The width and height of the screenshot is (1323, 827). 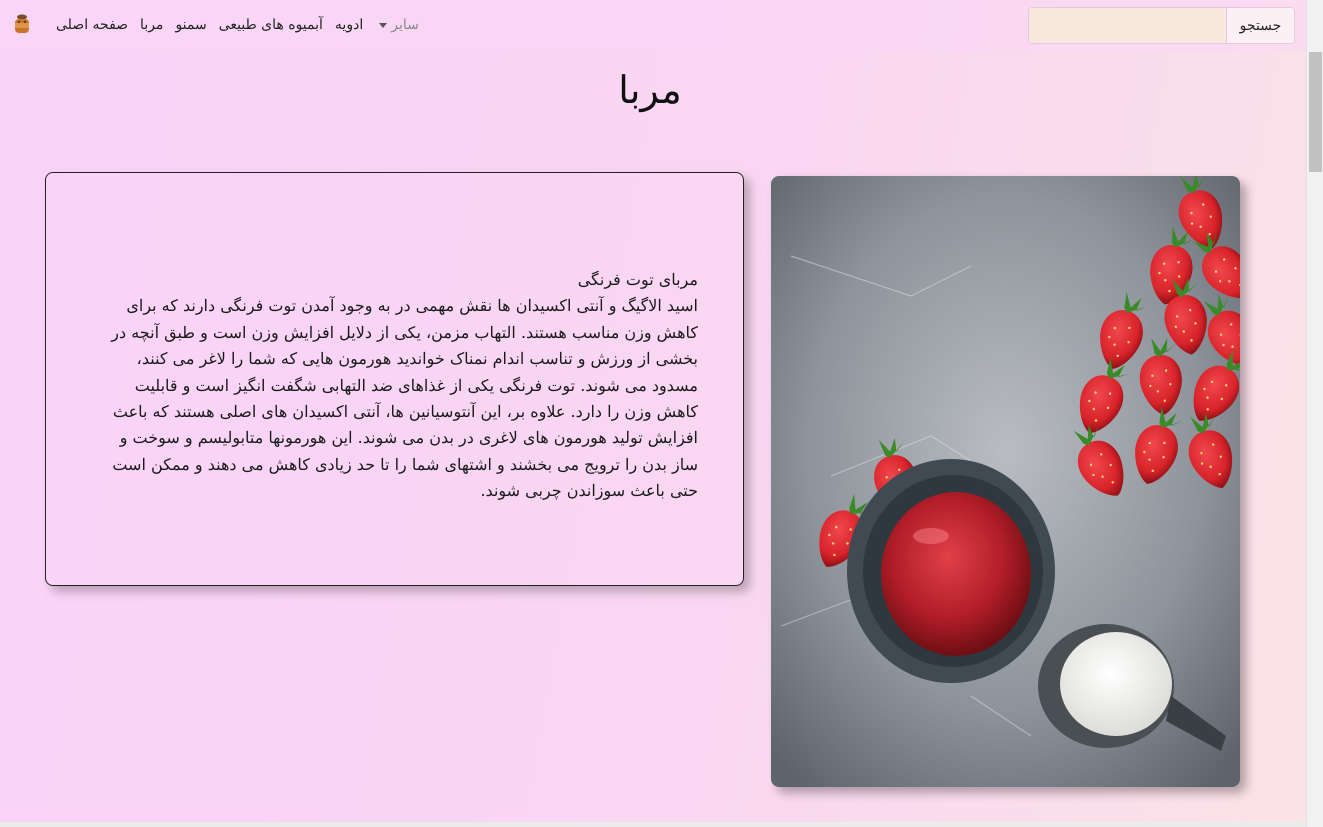 I want to click on search-button: جستجو, so click(x=1260, y=25).